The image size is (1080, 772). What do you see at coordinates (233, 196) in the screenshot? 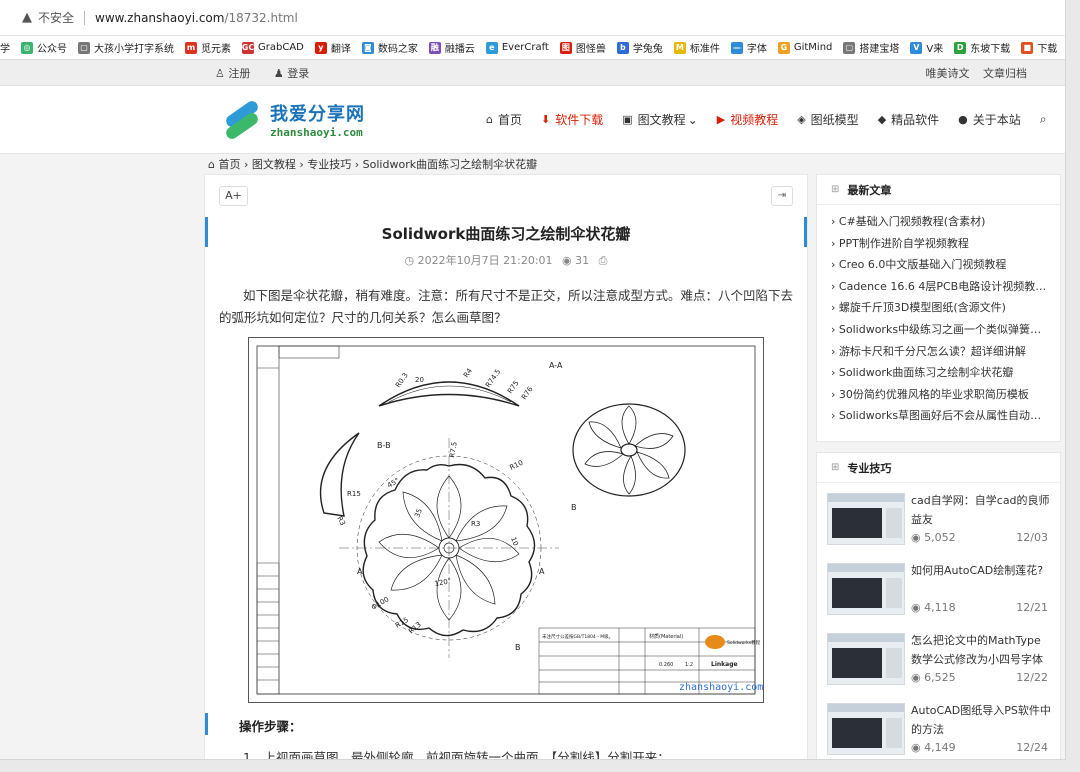
I see `font-size-button: A+` at bounding box center [233, 196].